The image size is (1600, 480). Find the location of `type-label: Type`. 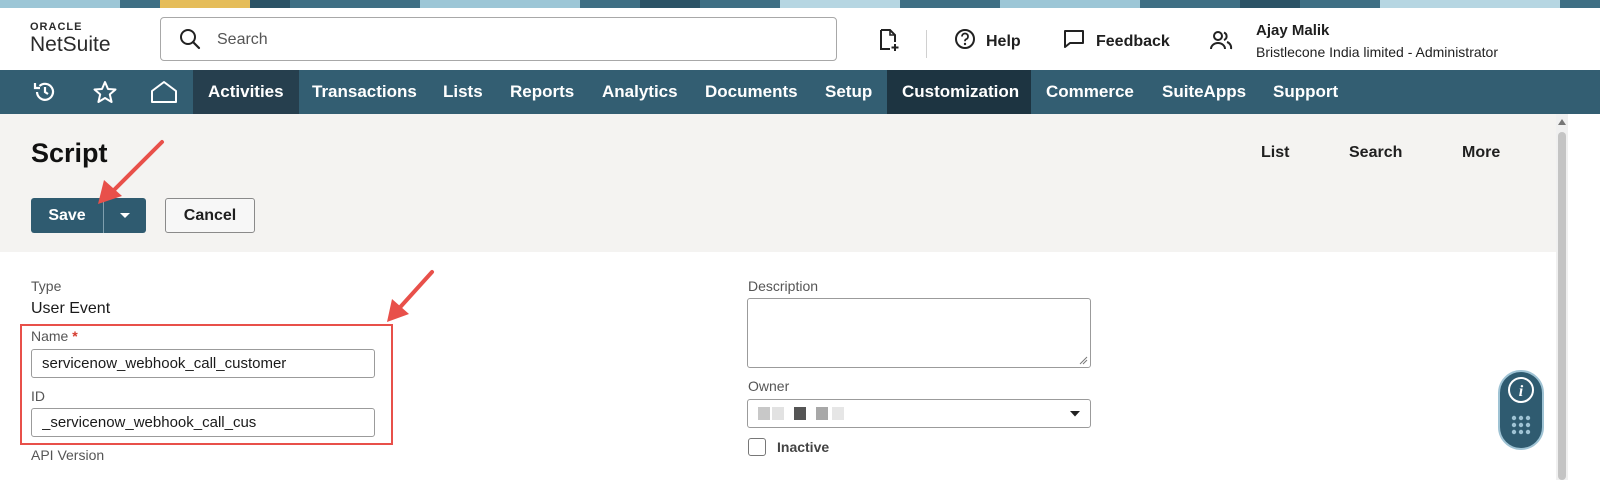

type-label: Type is located at coordinates (46, 286).